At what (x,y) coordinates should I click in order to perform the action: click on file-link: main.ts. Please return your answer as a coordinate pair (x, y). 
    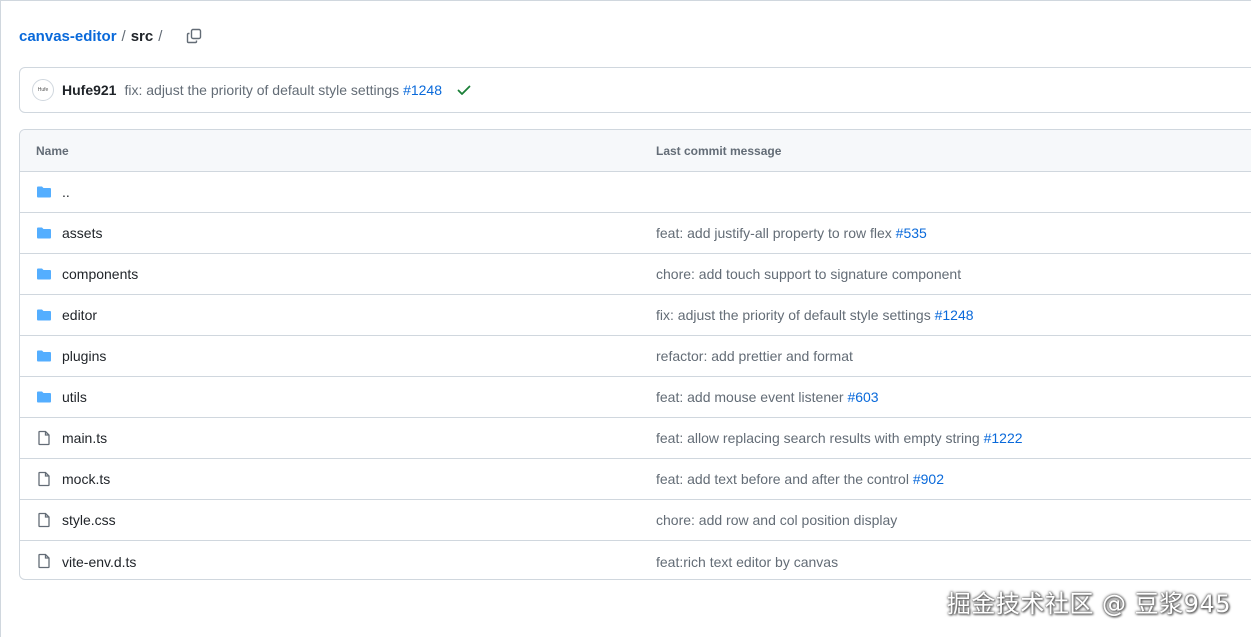
    Looking at the image, I should click on (84, 438).